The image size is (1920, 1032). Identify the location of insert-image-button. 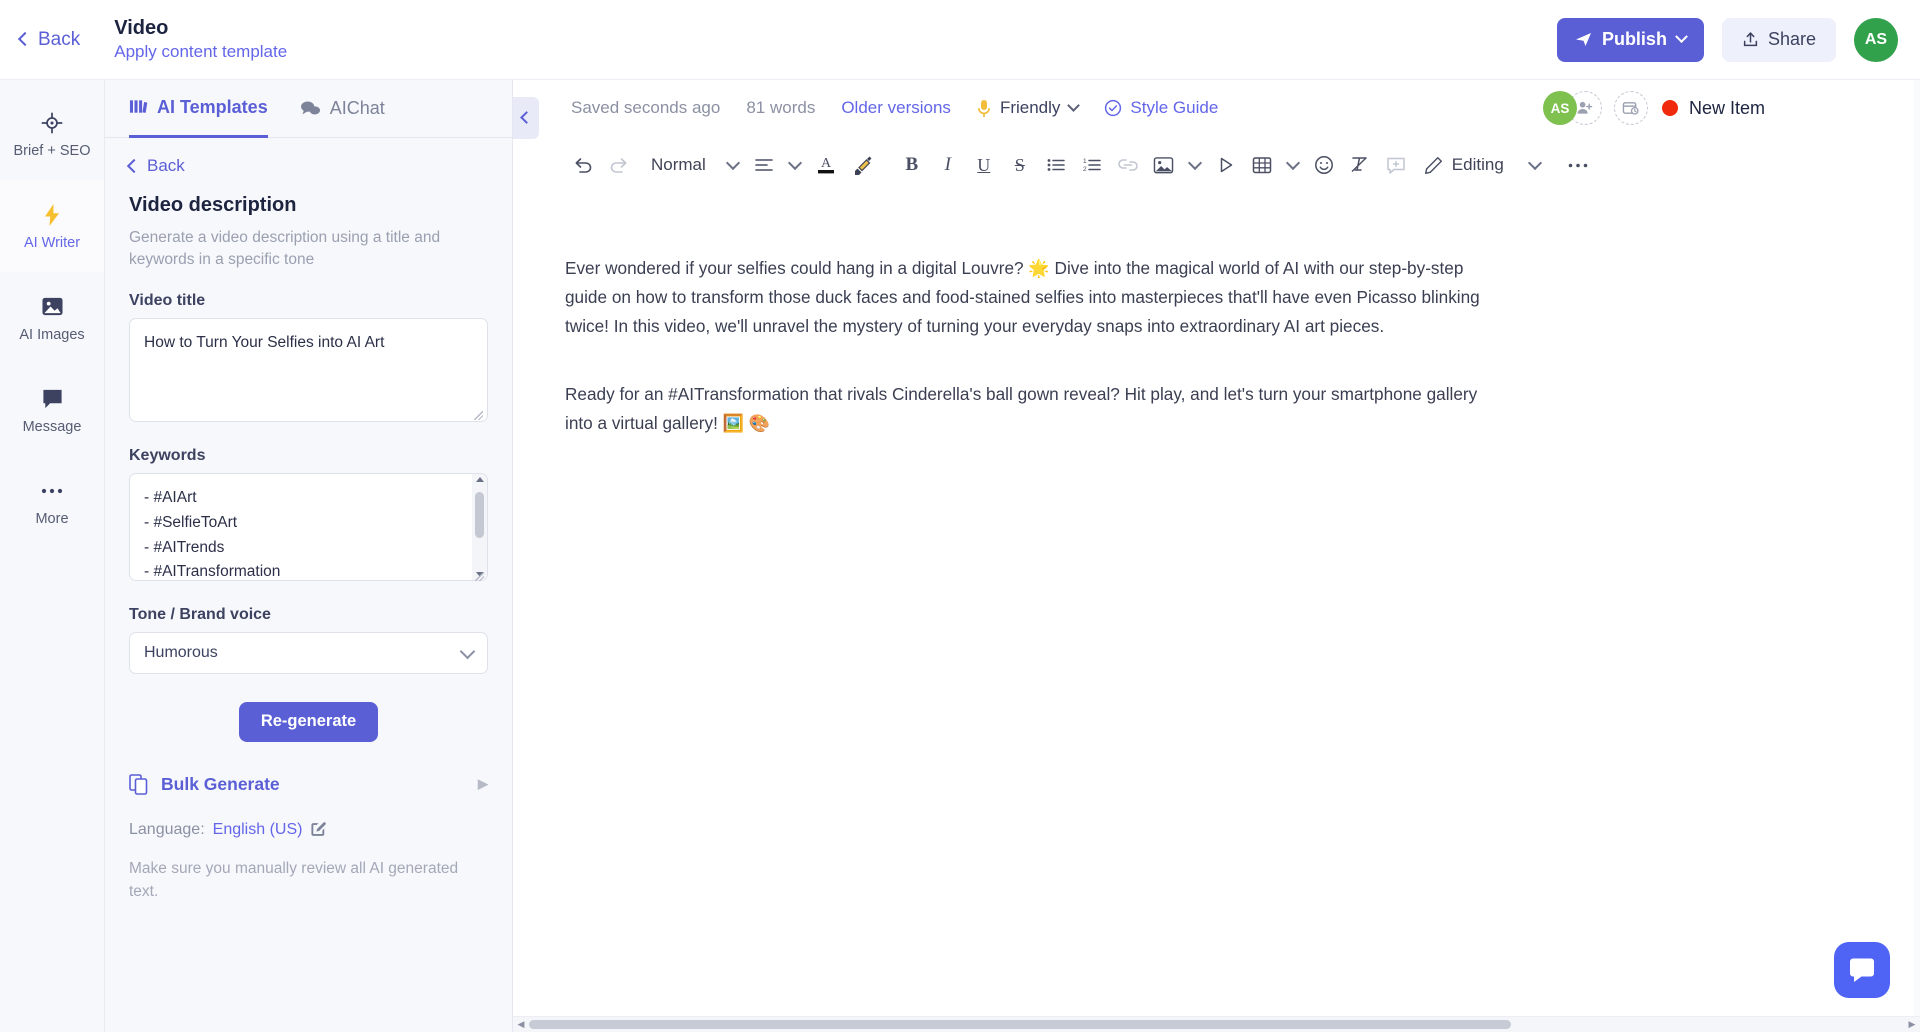
(1164, 165).